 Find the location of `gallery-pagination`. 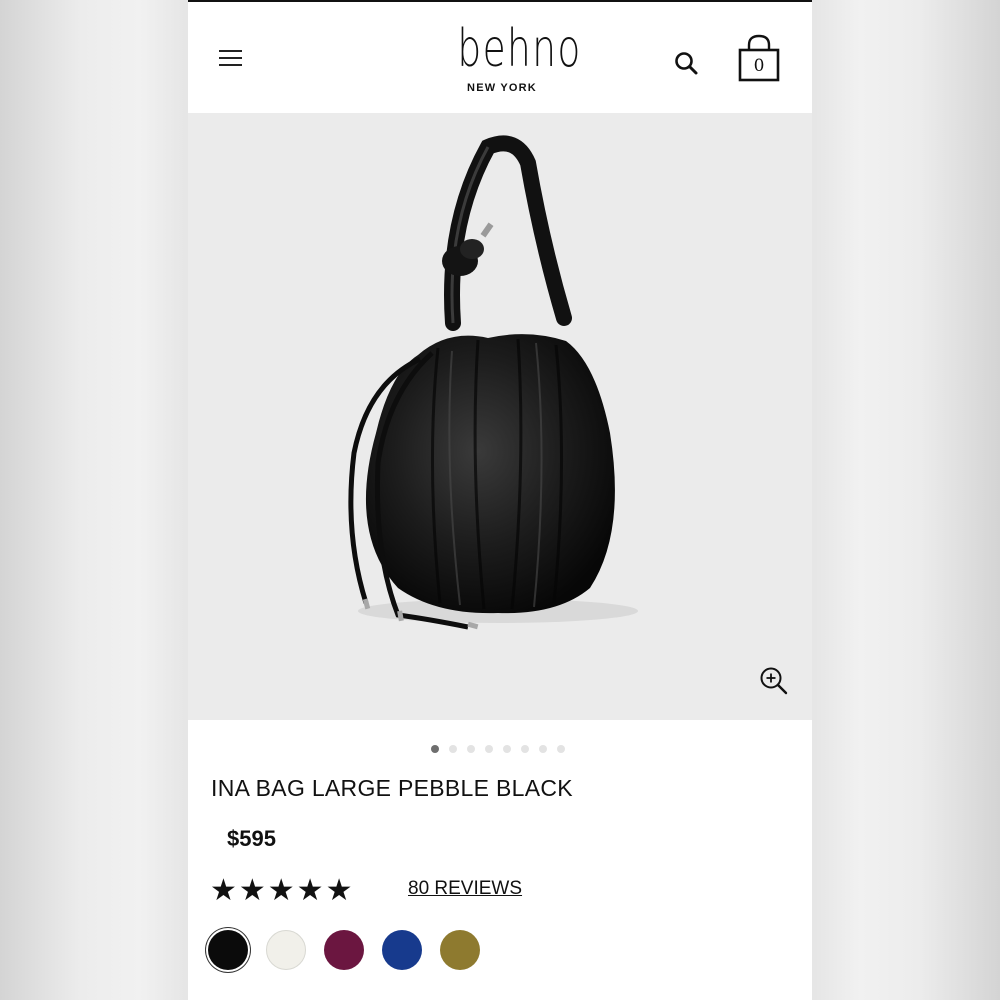

gallery-pagination is located at coordinates (498, 751).